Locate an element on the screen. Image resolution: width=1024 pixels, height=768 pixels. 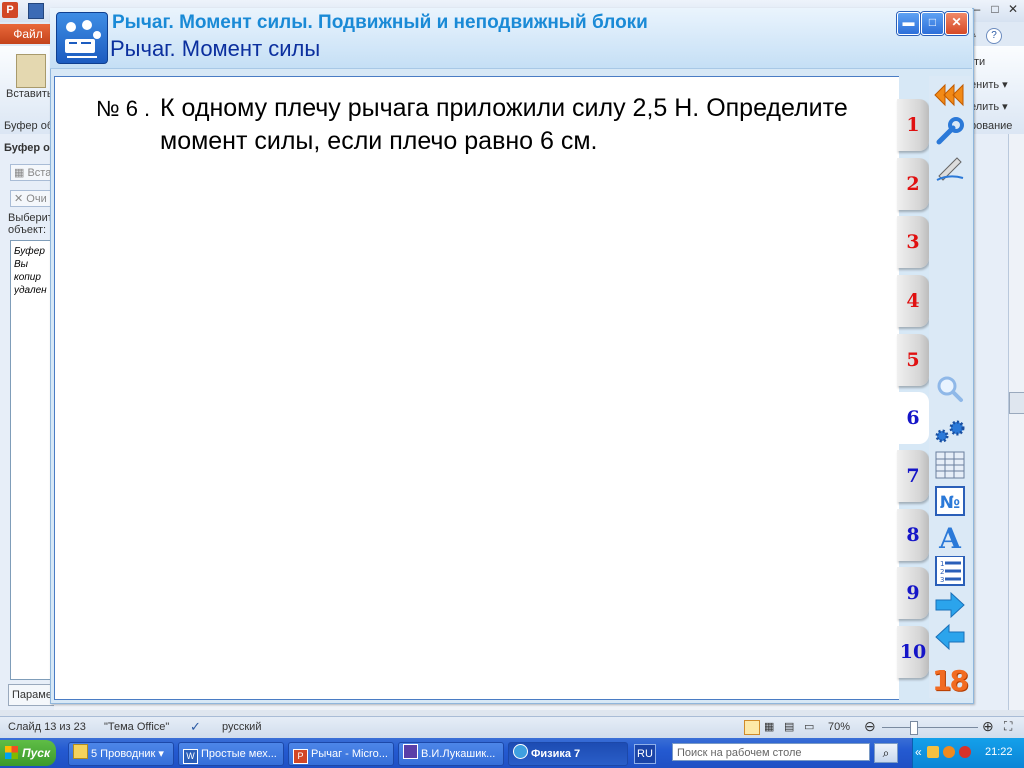
zoom-in-icon: ⊕ is located at coordinates (988, 726).